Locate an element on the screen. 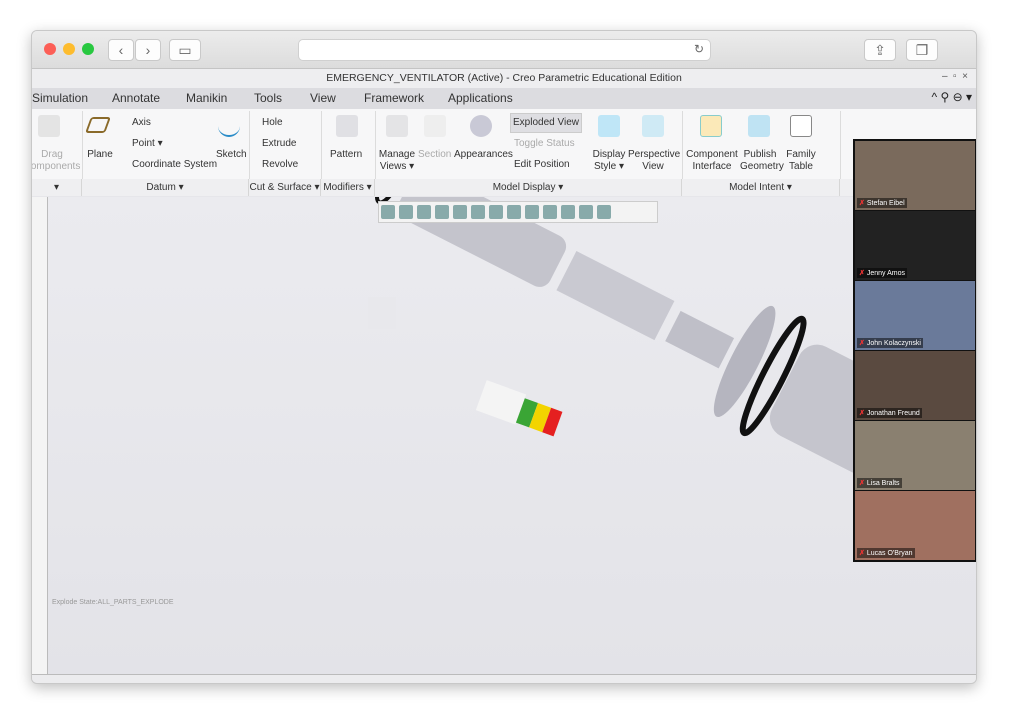  publish-geometry-button: Publish Geometry is located at coordinates (762, 161).